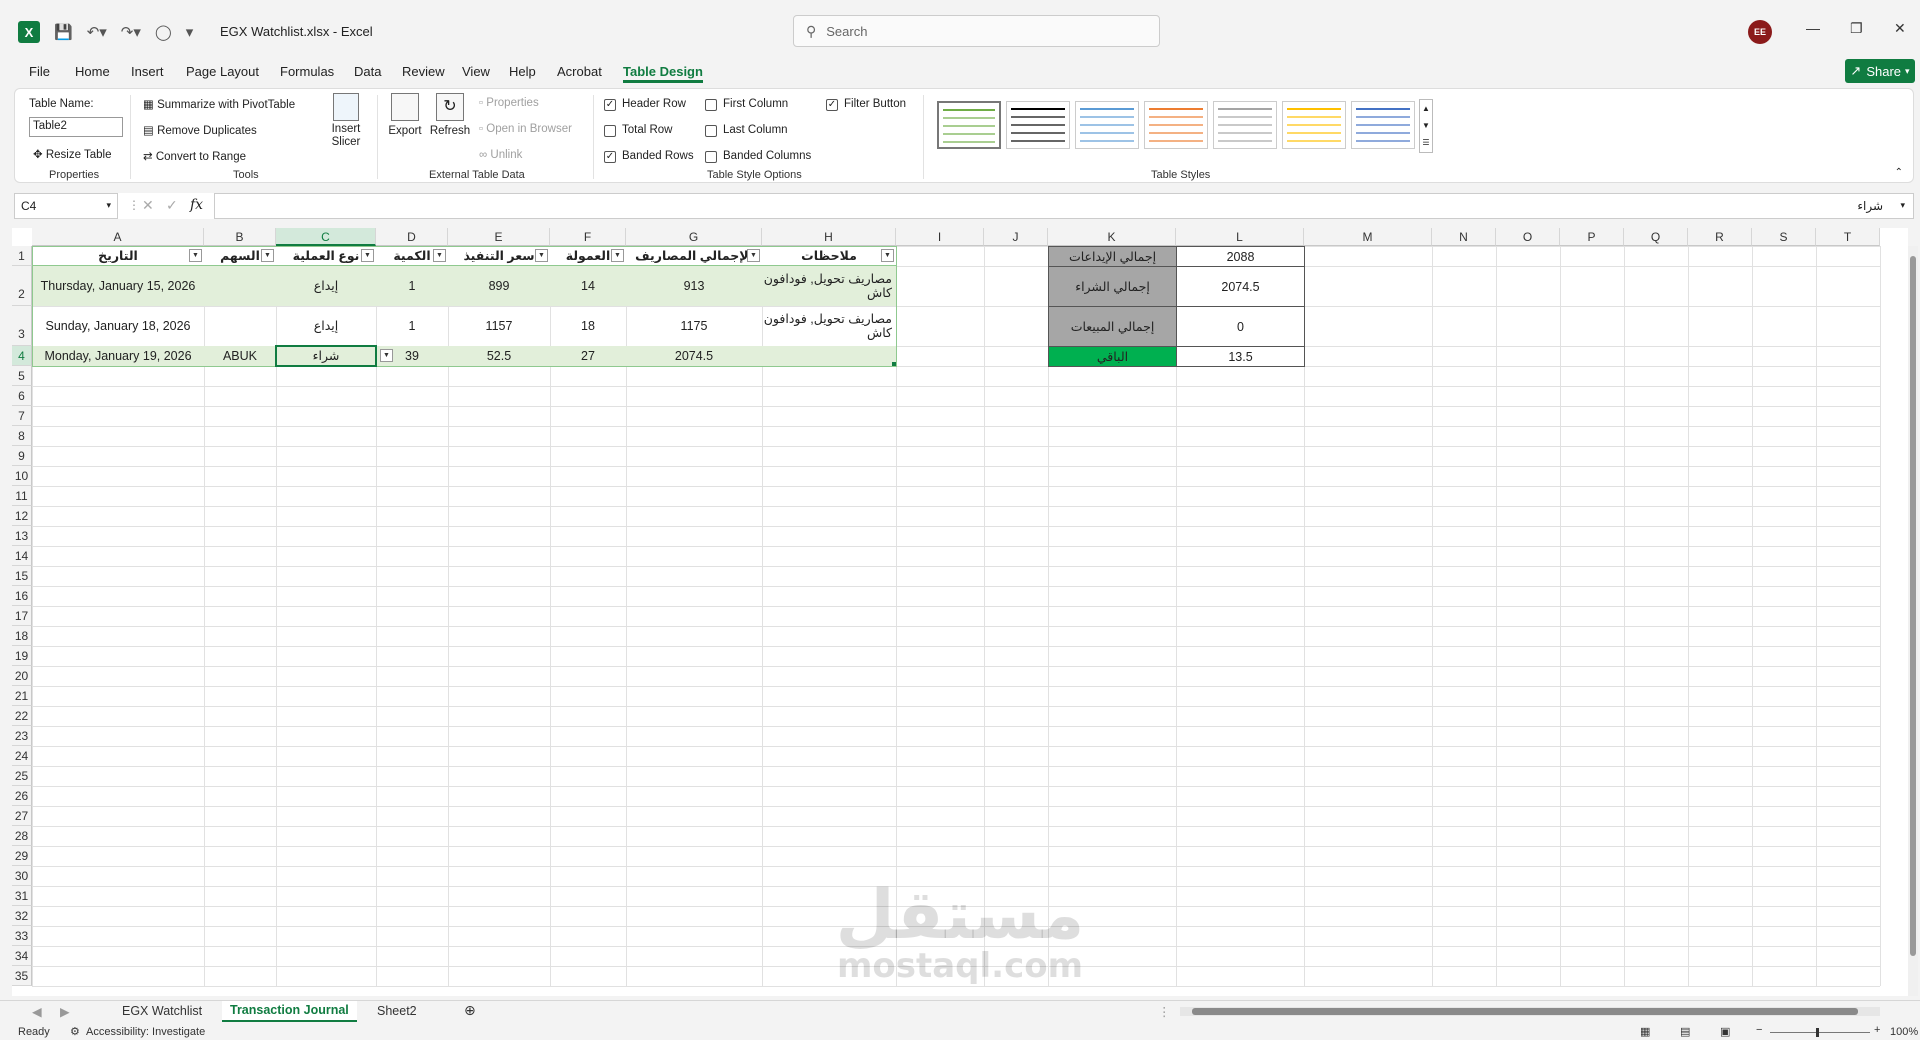 The image size is (1920, 1040). What do you see at coordinates (1856, 28) in the screenshot?
I see `restore-icon: ❐` at bounding box center [1856, 28].